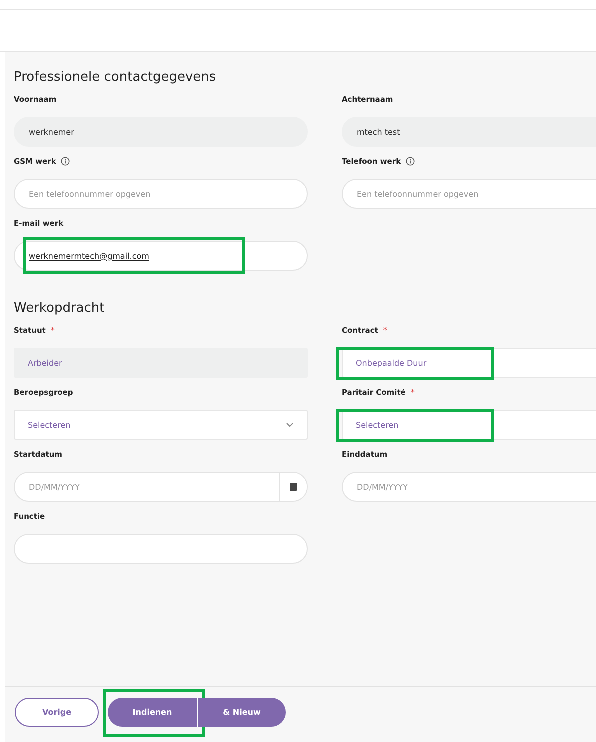  Describe the element at coordinates (242, 712) in the screenshot. I see `submit-button: & Nieuw` at that location.